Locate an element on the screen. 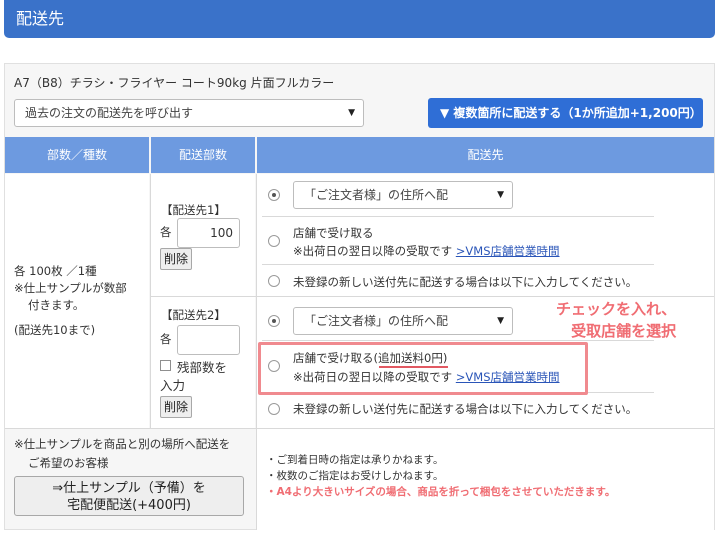 The width and height of the screenshot is (721, 534). history-select-value: 過去の注文の配送先を呼び出す is located at coordinates (109, 113).